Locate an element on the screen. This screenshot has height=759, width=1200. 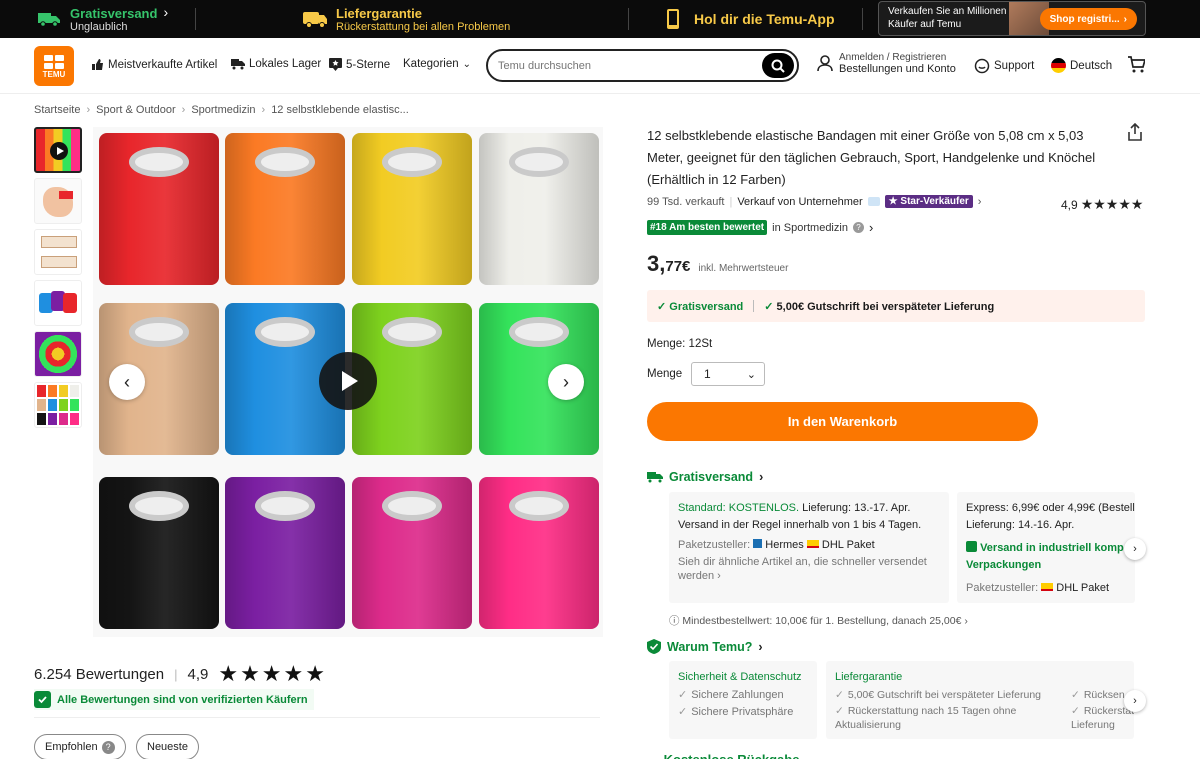
thumbnail-rolls-stack is located at coordinates (58, 303).